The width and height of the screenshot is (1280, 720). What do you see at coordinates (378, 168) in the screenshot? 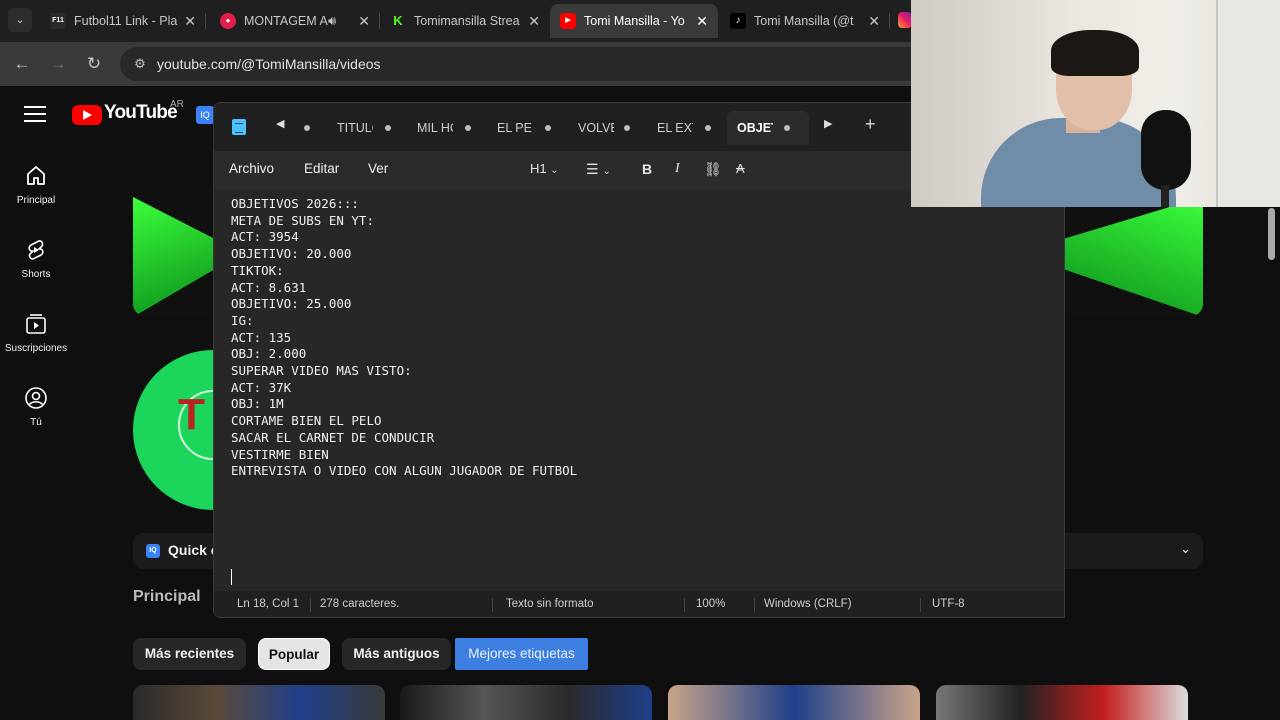
I see `menu-ver: Ver` at bounding box center [378, 168].